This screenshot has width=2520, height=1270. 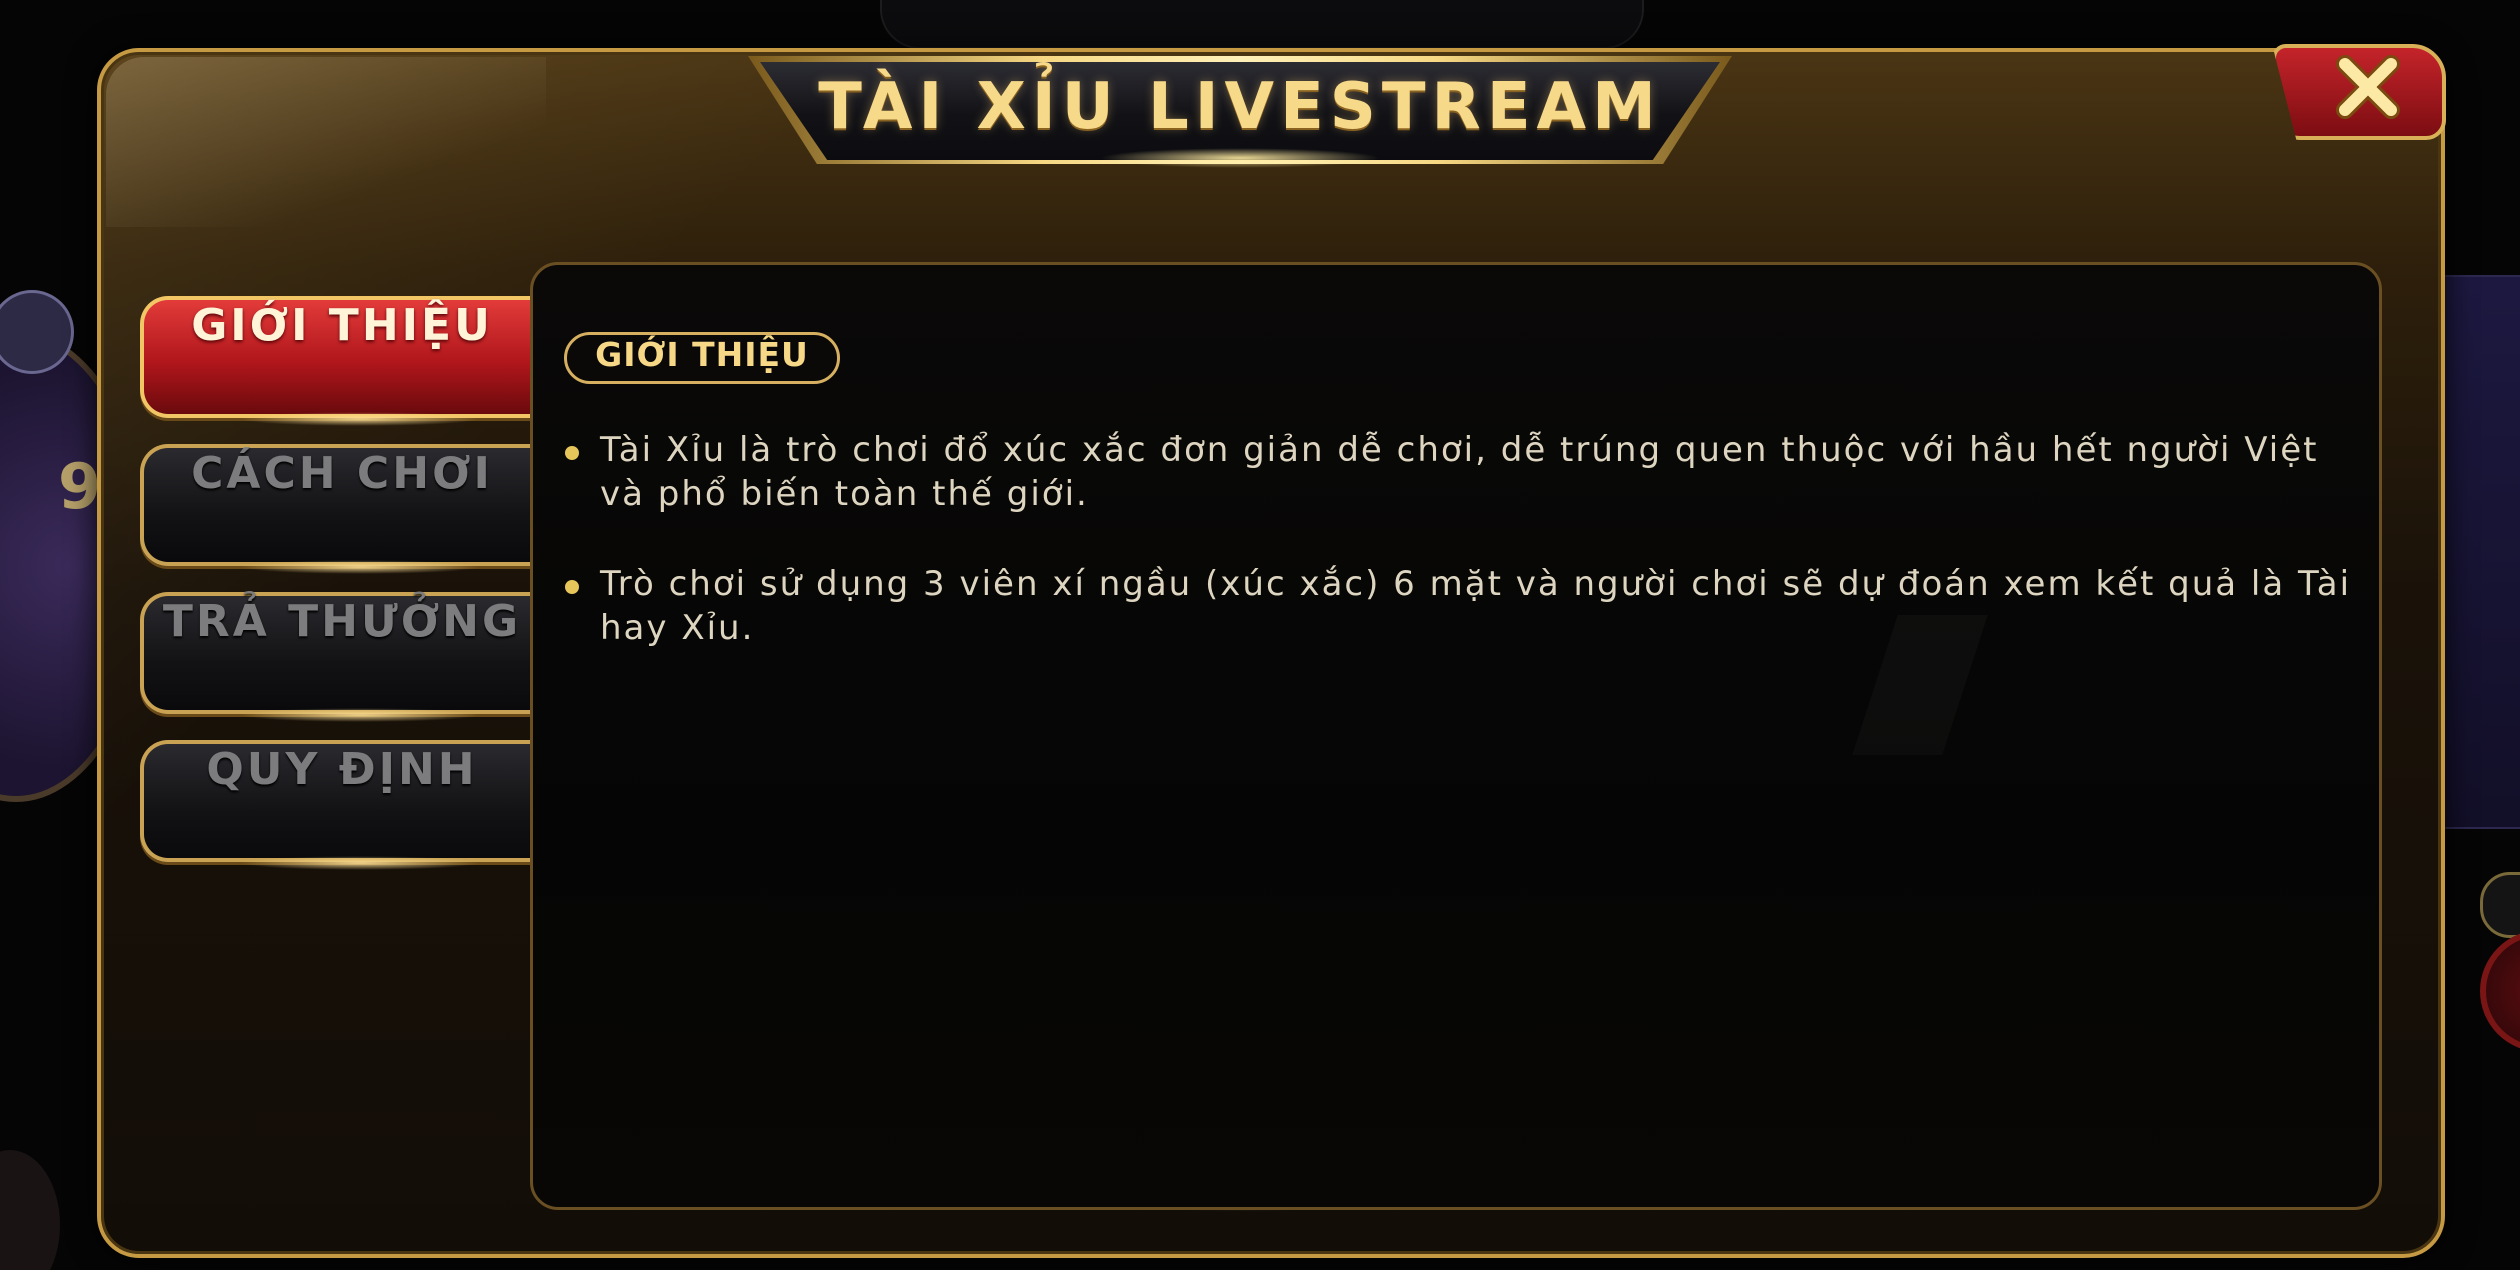 What do you see at coordinates (326, 142) in the screenshot?
I see `dialog-sheen` at bounding box center [326, 142].